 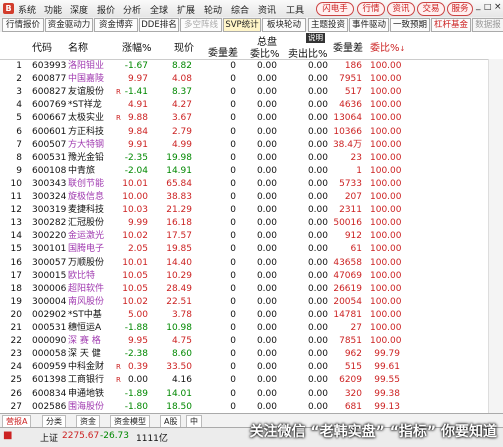 What do you see at coordinates (116, 25) in the screenshot?
I see `tab-capital-game: 资金博弈` at bounding box center [116, 25].